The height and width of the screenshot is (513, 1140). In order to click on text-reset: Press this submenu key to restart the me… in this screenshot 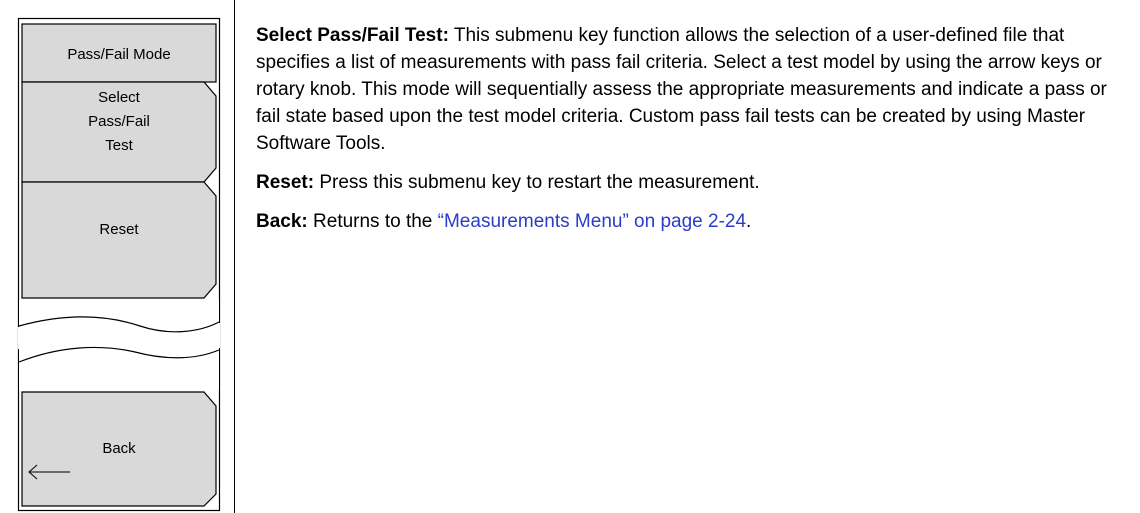, I will do `click(537, 182)`.